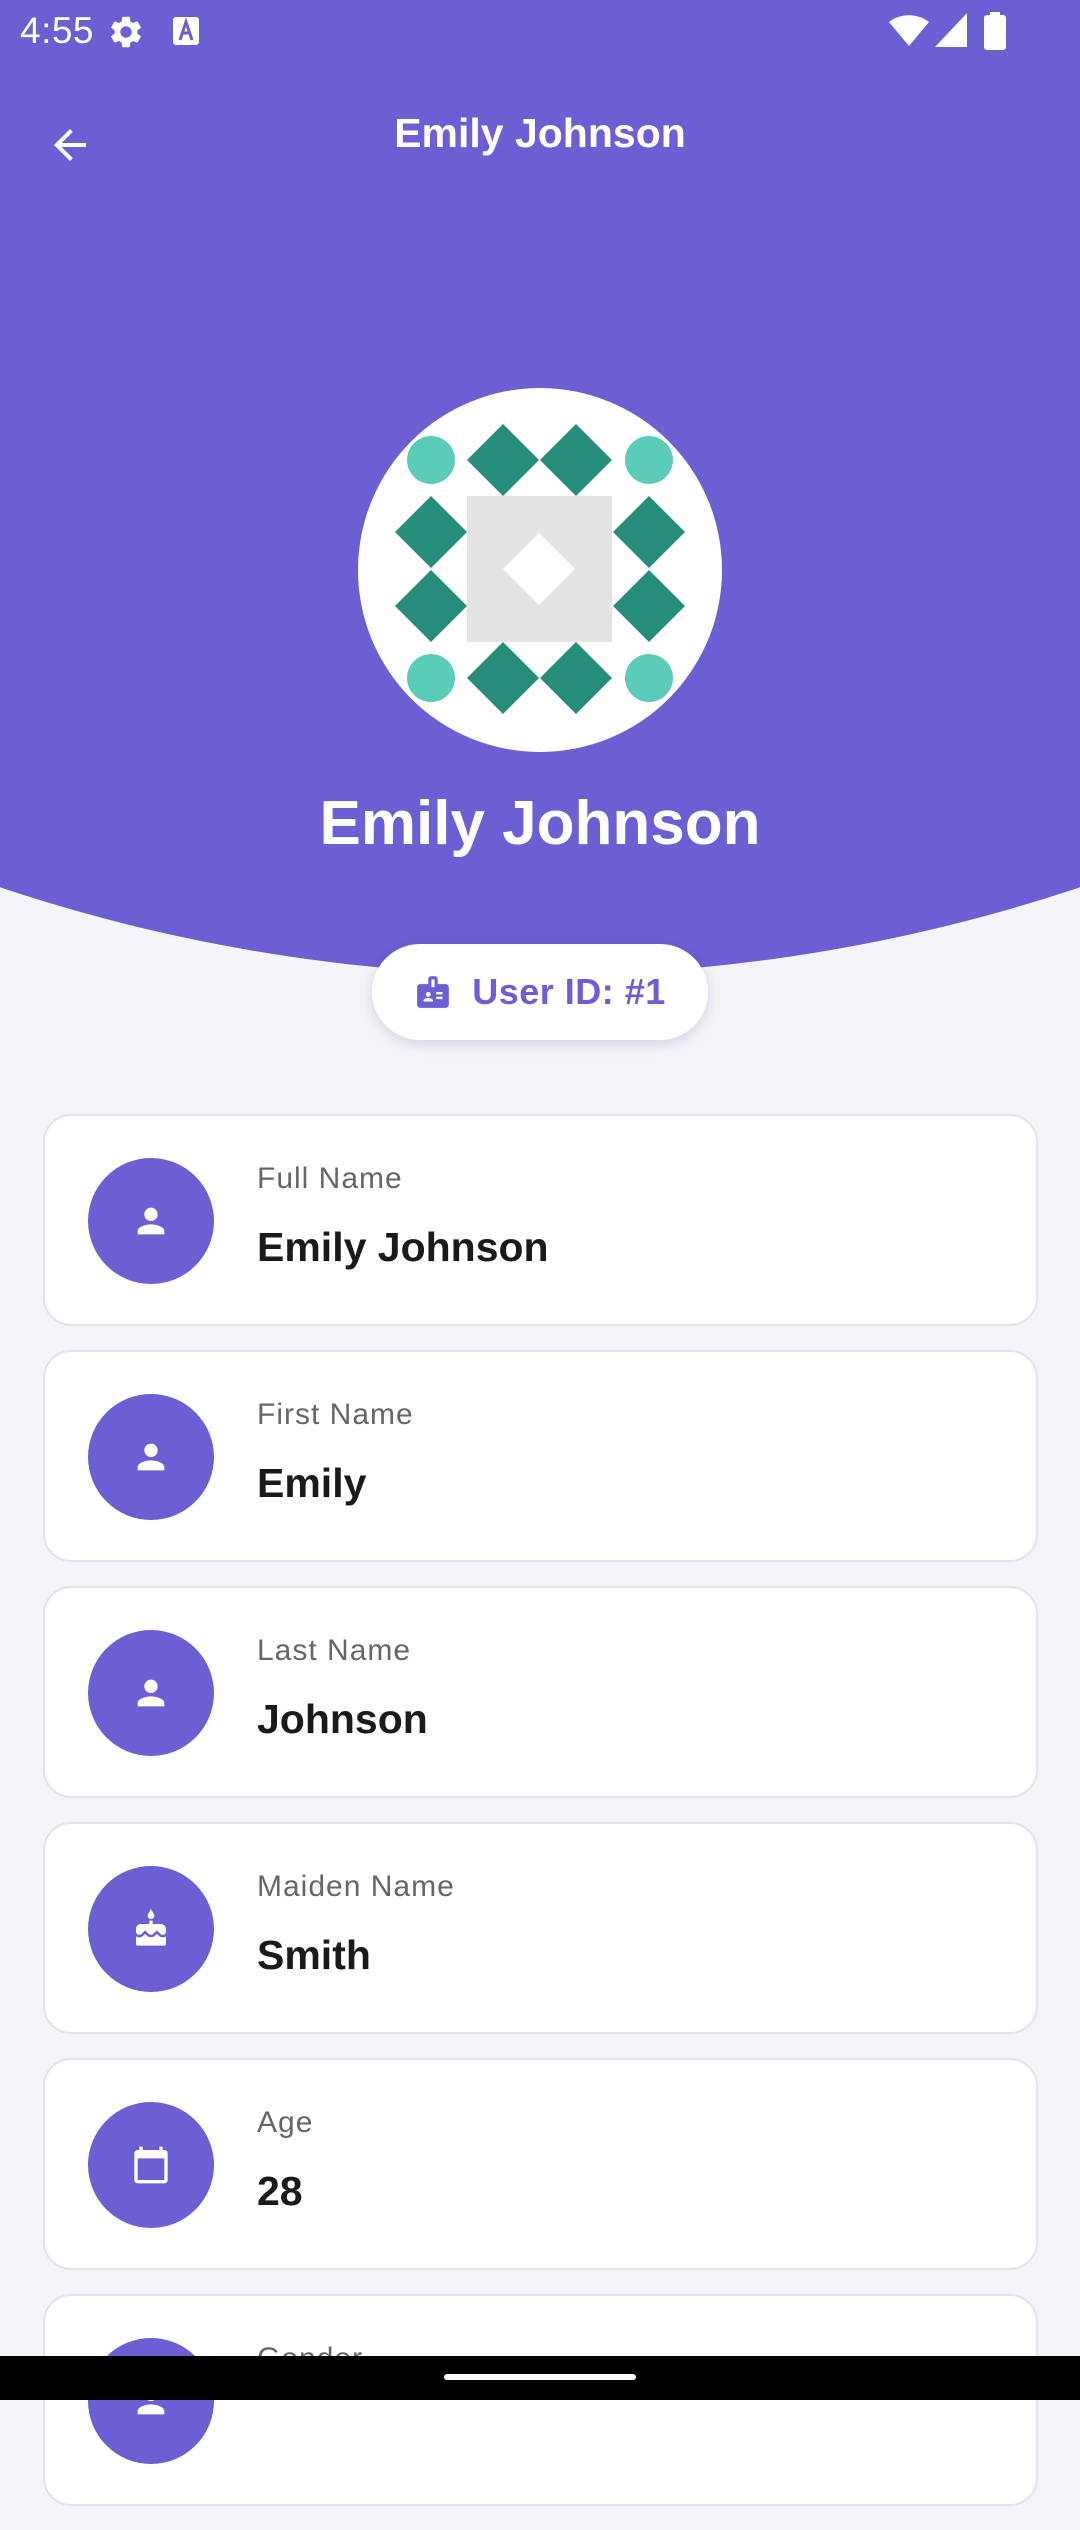 The image size is (1080, 2530). I want to click on wifi-icon, so click(909, 30).